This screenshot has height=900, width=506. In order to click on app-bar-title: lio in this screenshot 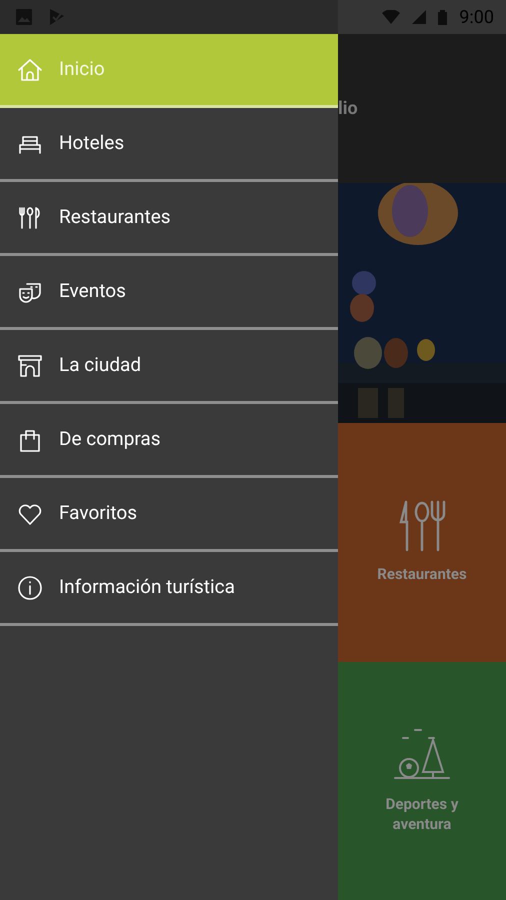, I will do `click(348, 109)`.